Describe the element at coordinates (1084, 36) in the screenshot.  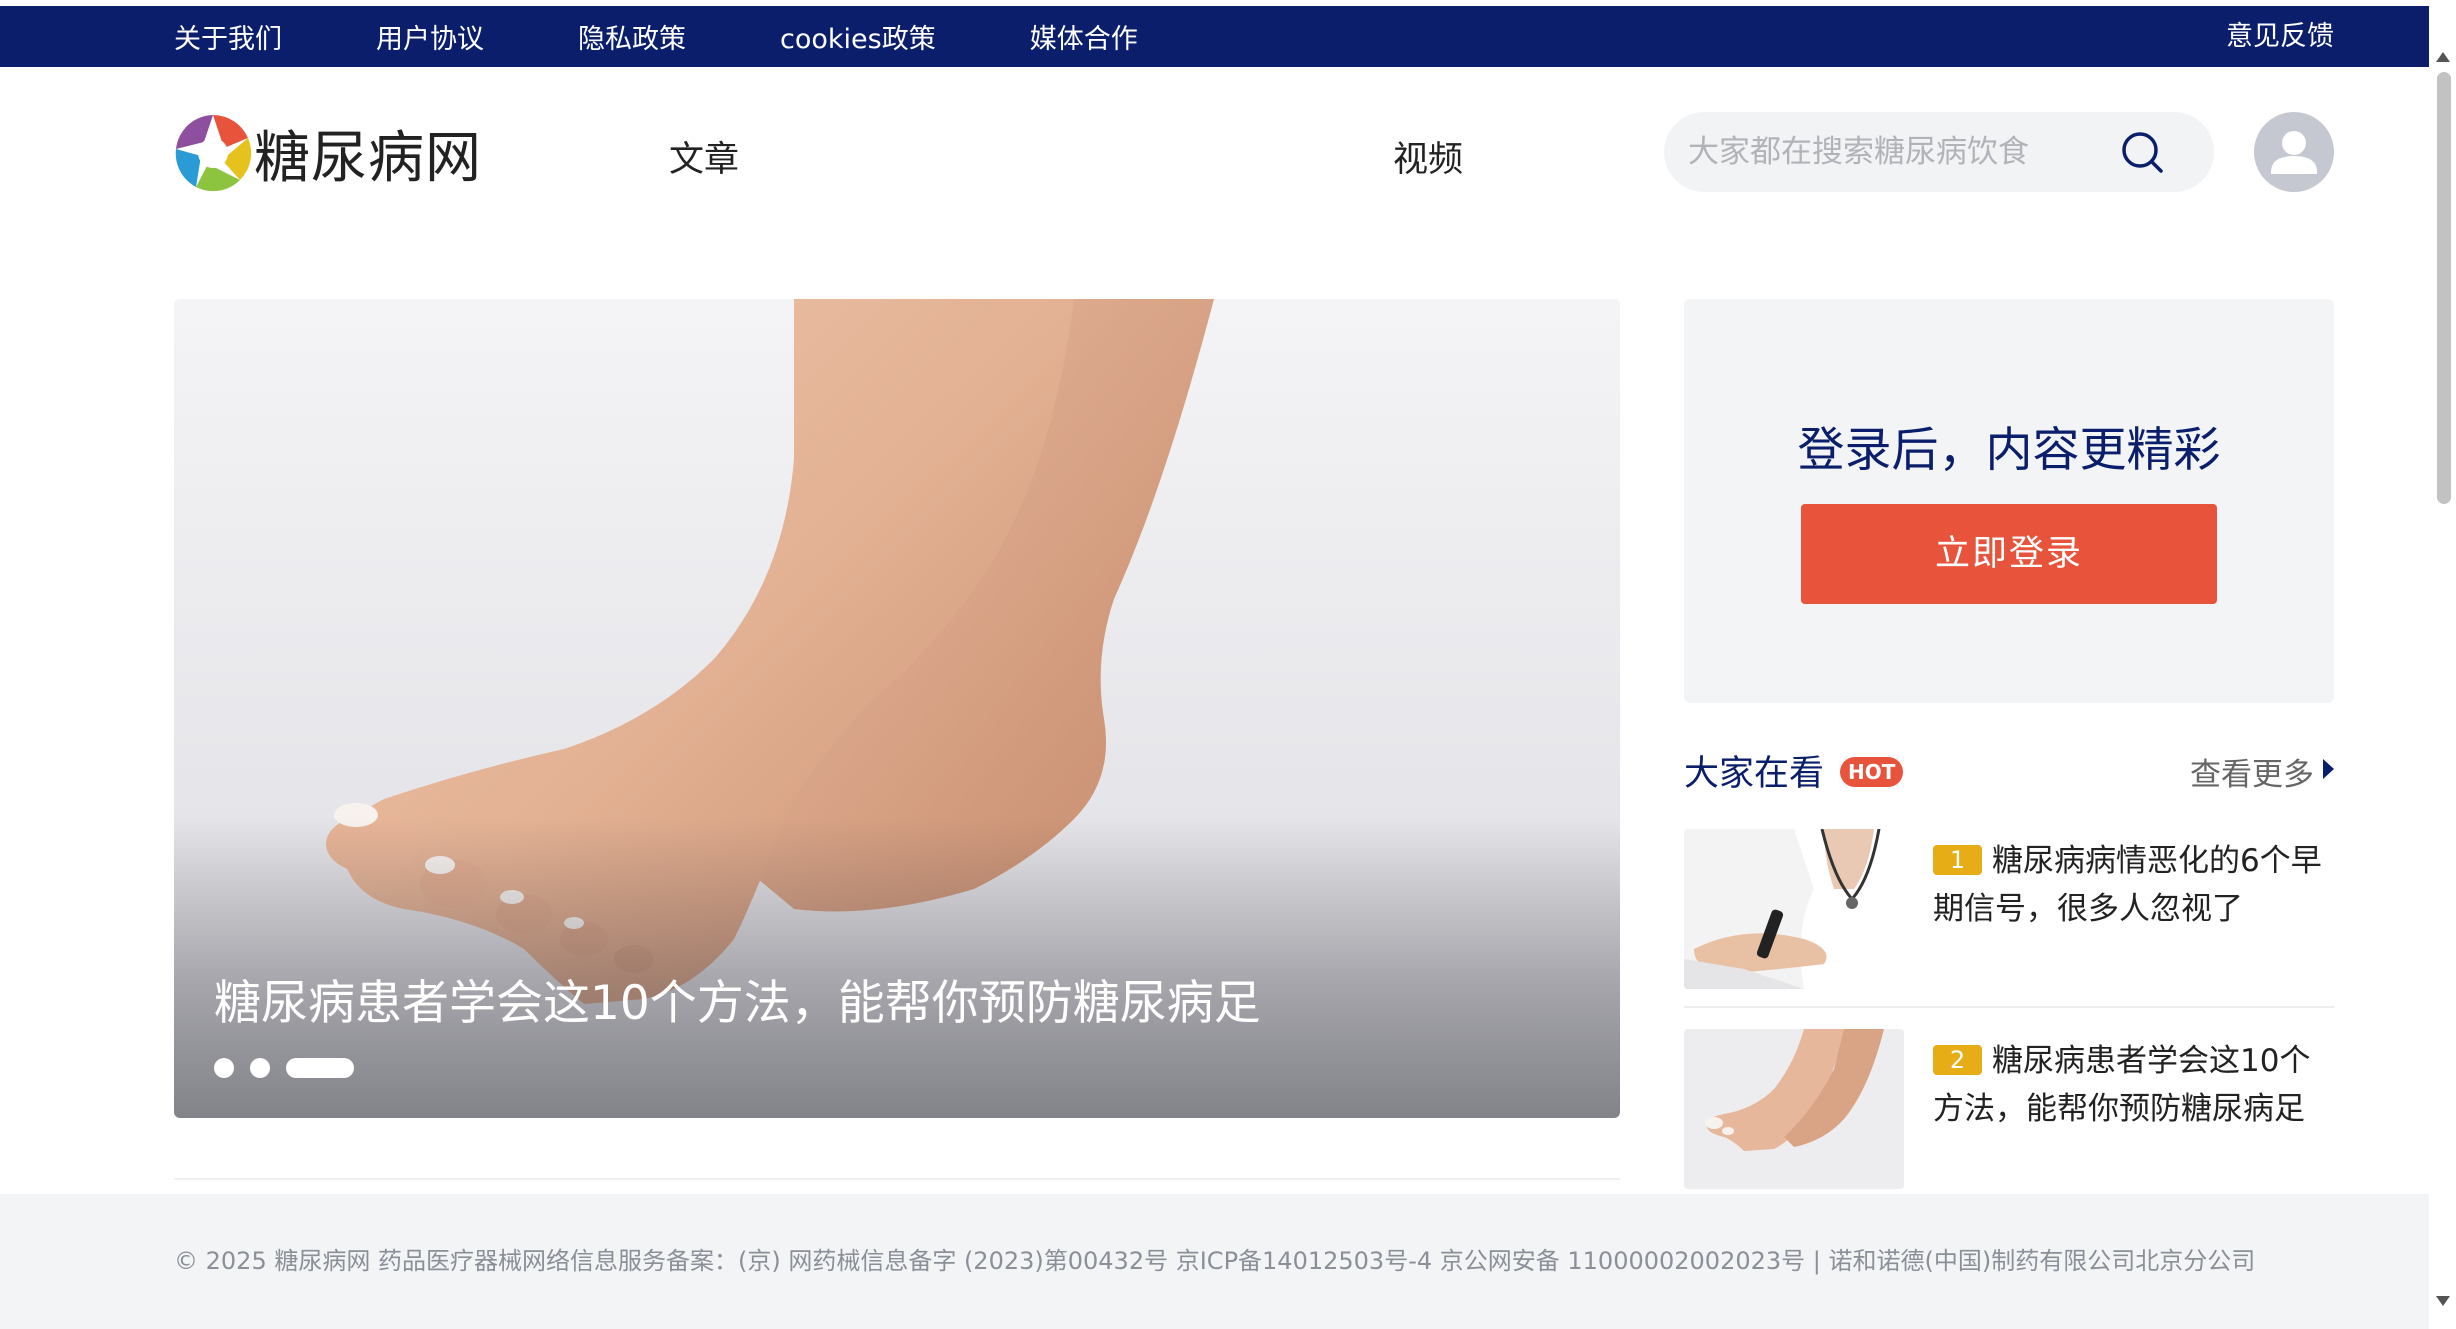
I see `top-link-media: 媒体合作` at that location.